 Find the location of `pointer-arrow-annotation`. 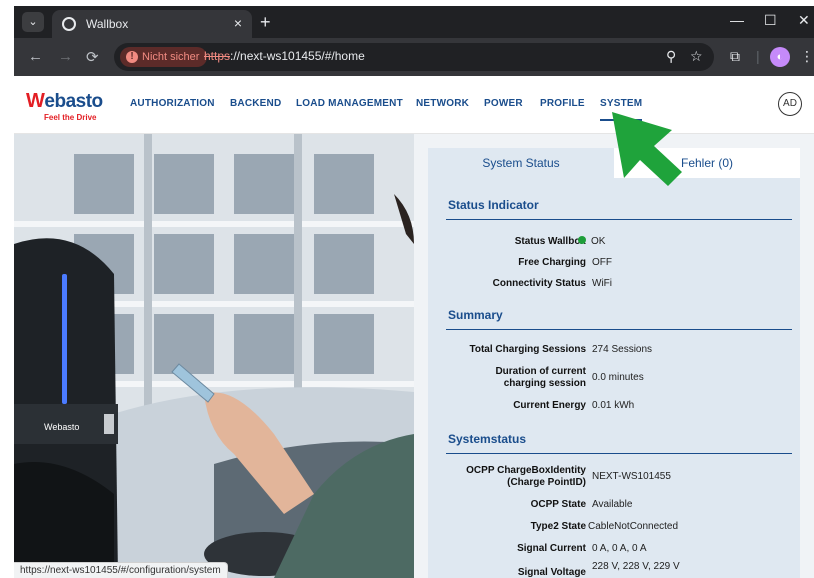

pointer-arrow-annotation is located at coordinates (647, 149).